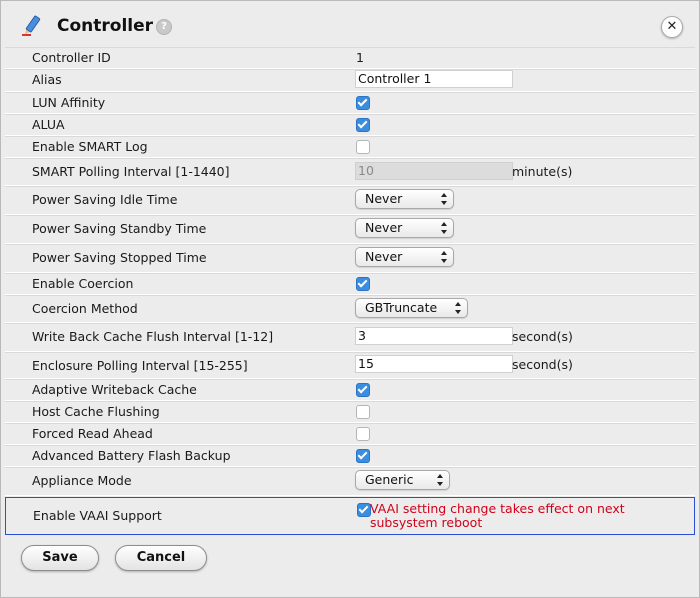 The image size is (700, 598). What do you see at coordinates (83, 283) in the screenshot?
I see `enable-coercion-label: Enable Coercion` at bounding box center [83, 283].